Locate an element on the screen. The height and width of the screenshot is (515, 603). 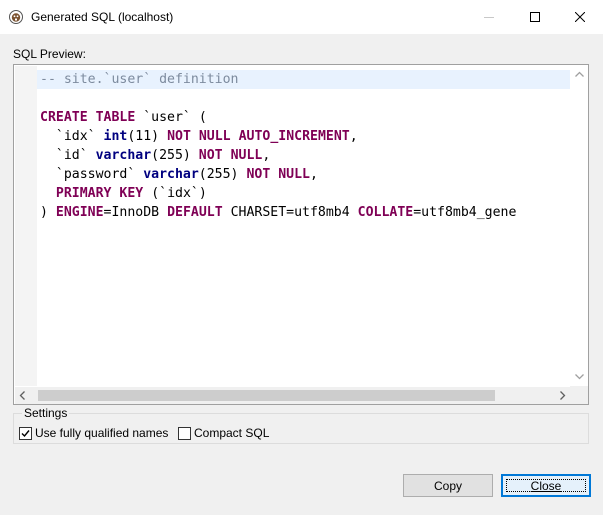
code-token: `id` is located at coordinates (68, 155).